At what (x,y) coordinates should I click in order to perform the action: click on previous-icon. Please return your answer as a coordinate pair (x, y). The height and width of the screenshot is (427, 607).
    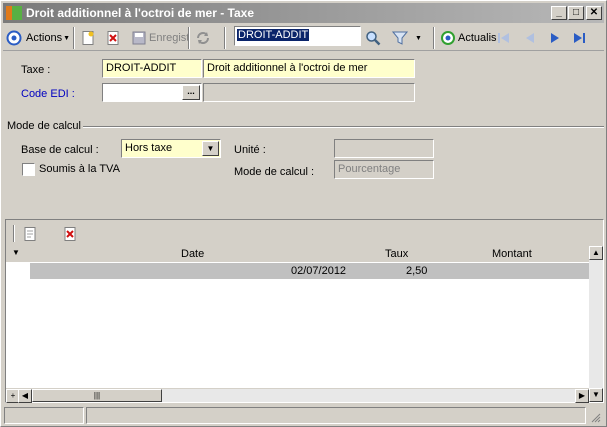
    Looking at the image, I should click on (530, 38).